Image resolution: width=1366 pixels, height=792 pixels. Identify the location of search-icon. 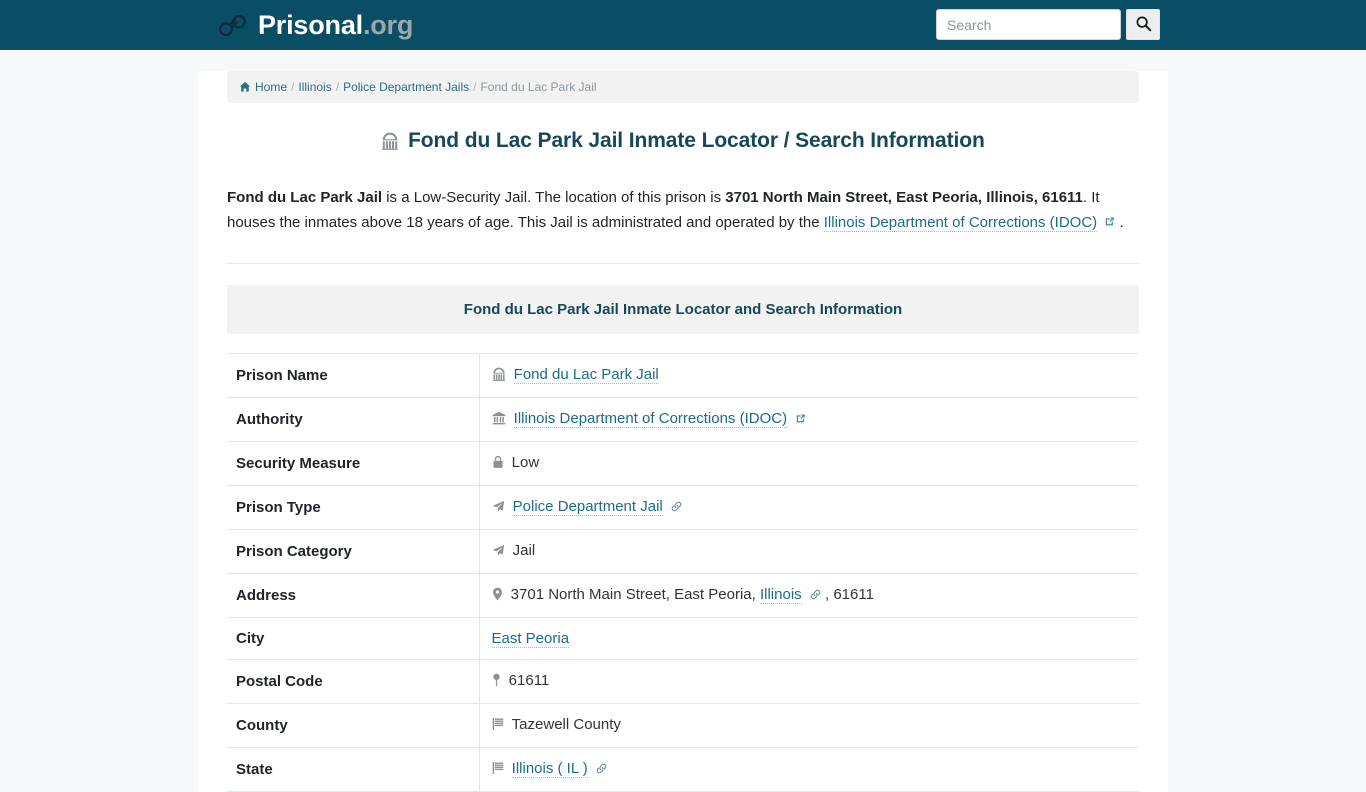
(1143, 25).